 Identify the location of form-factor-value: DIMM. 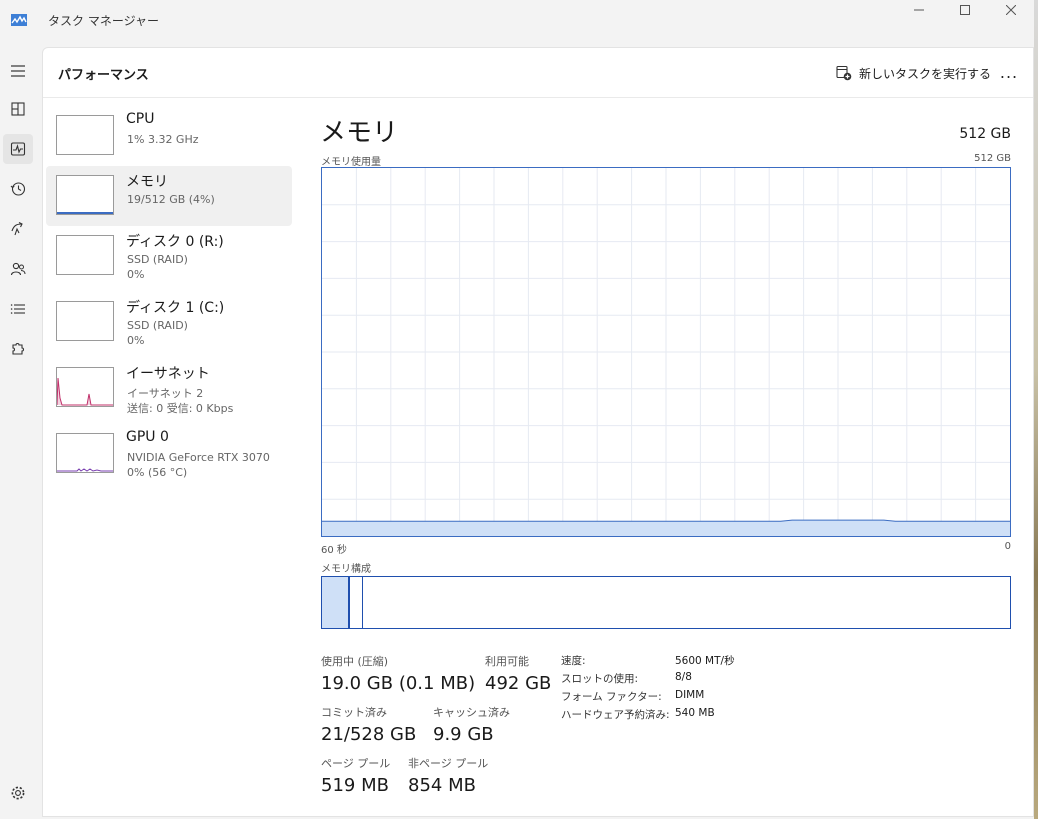
(690, 695).